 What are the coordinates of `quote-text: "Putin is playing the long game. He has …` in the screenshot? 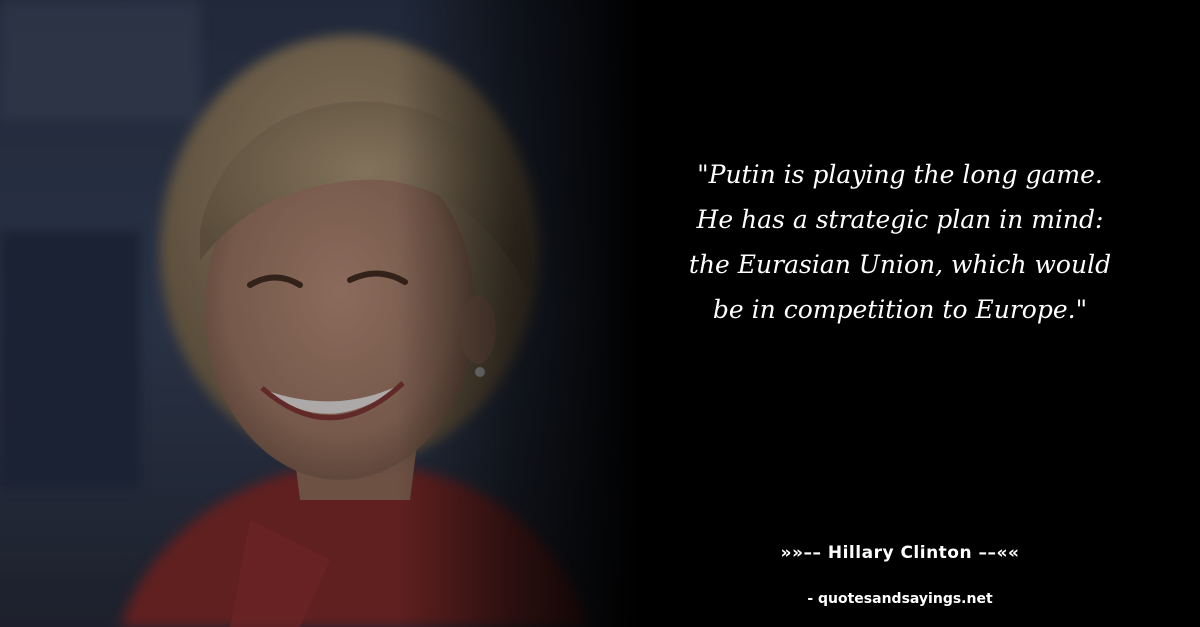 It's located at (900, 242).